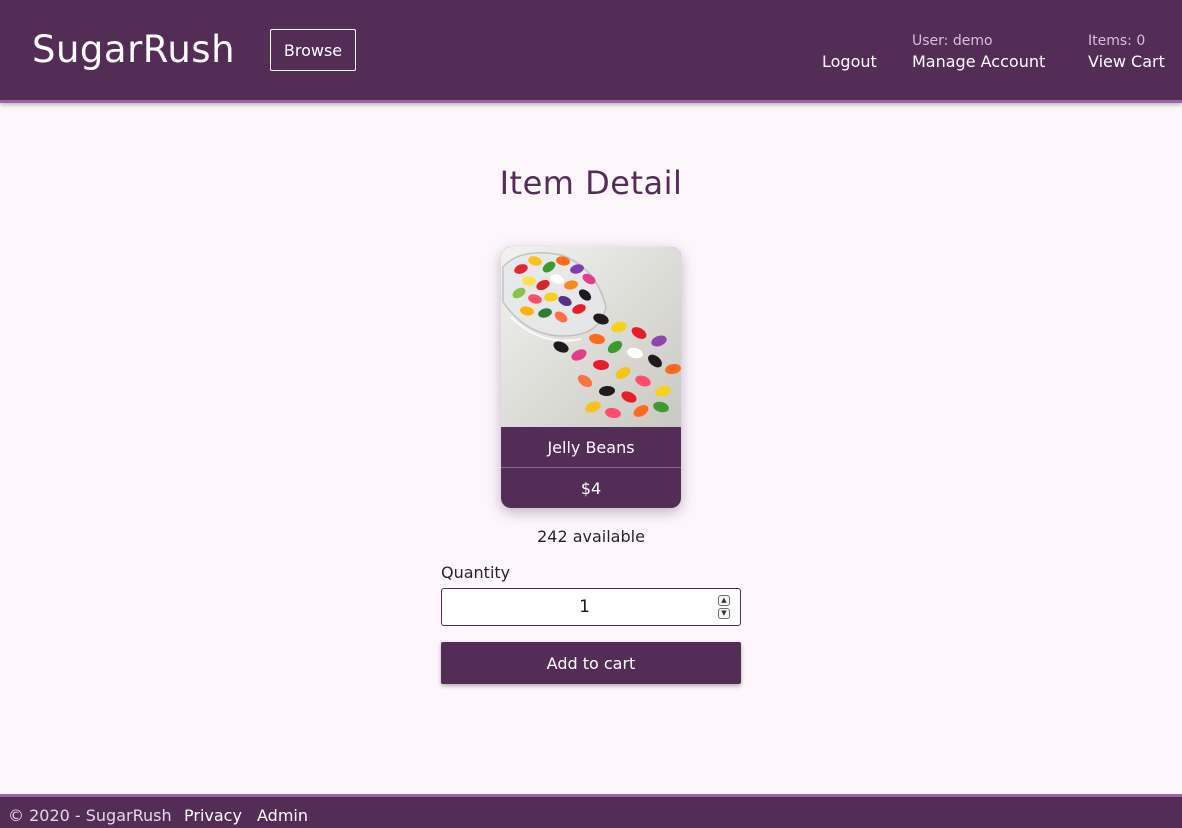 The width and height of the screenshot is (1182, 828). Describe the element at coordinates (213, 815) in the screenshot. I see `privacy-link: Privacy` at that location.